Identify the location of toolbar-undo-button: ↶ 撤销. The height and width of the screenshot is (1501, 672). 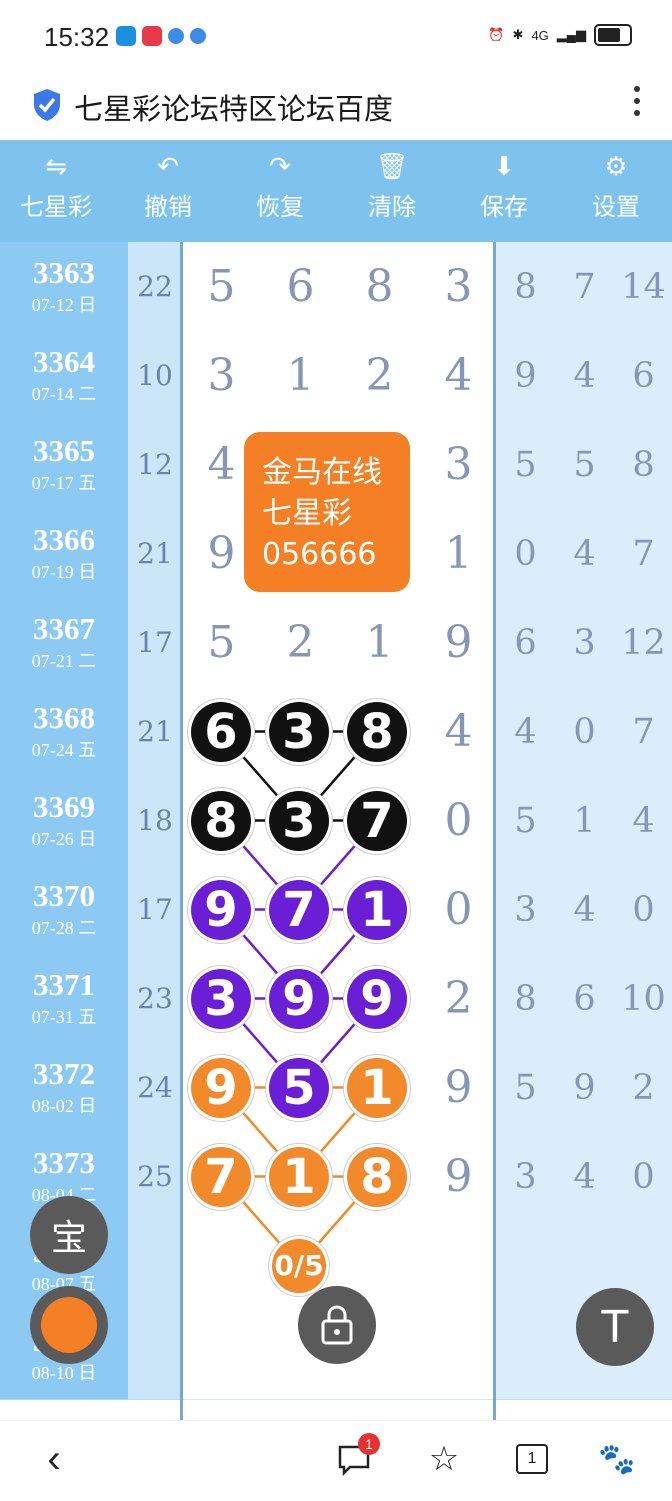
(168, 191).